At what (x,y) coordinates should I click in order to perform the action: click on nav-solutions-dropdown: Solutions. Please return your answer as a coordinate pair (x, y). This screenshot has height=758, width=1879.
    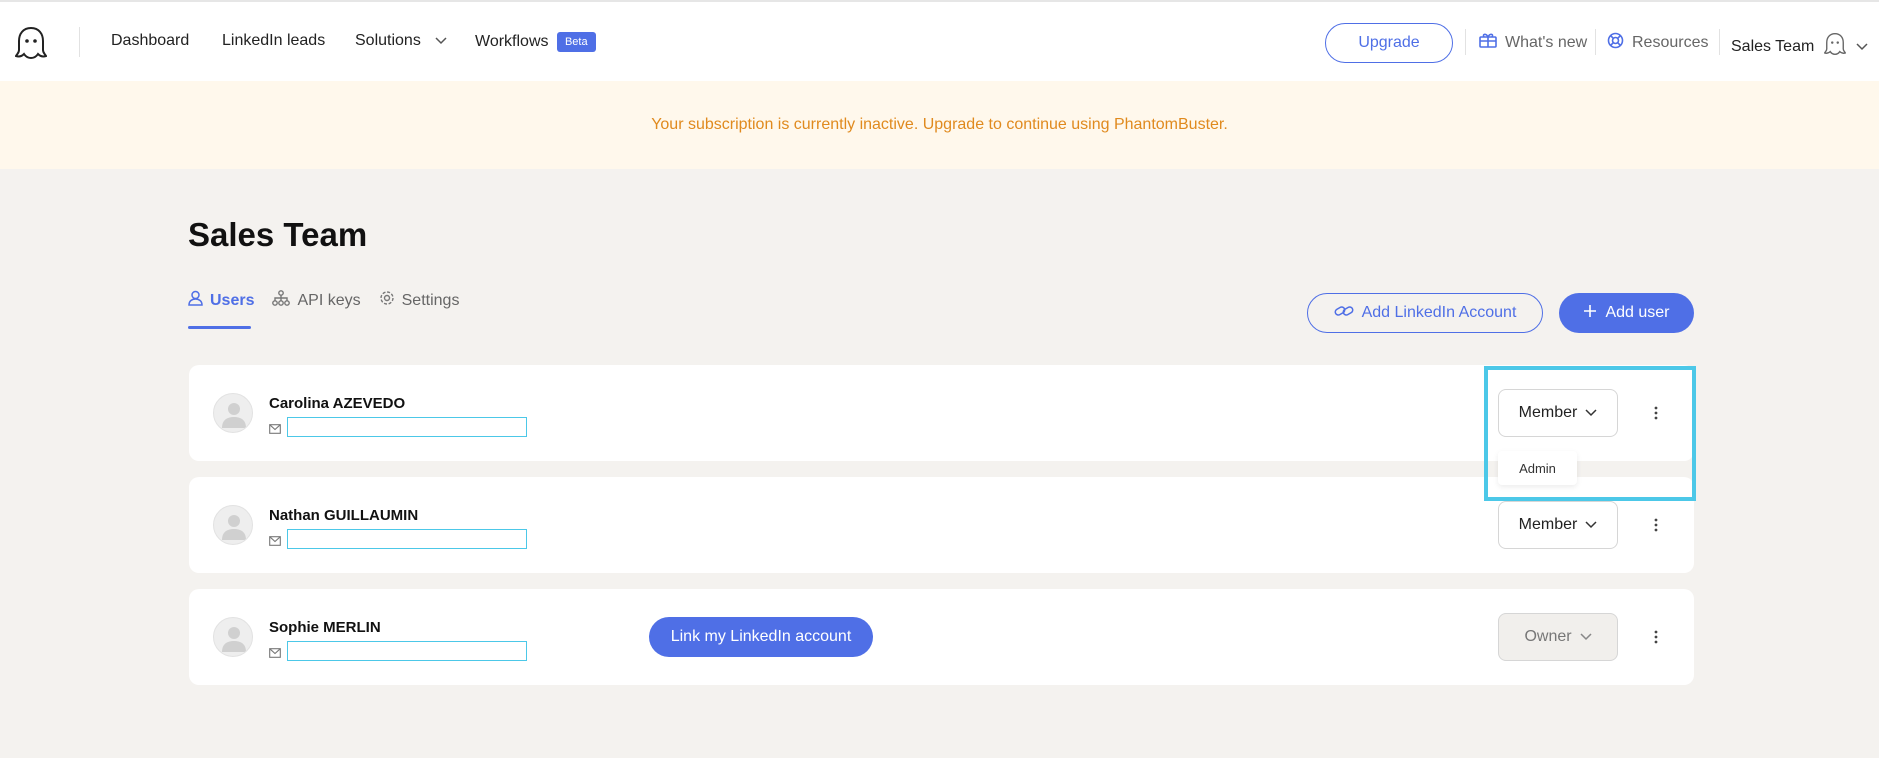
    Looking at the image, I should click on (401, 41).